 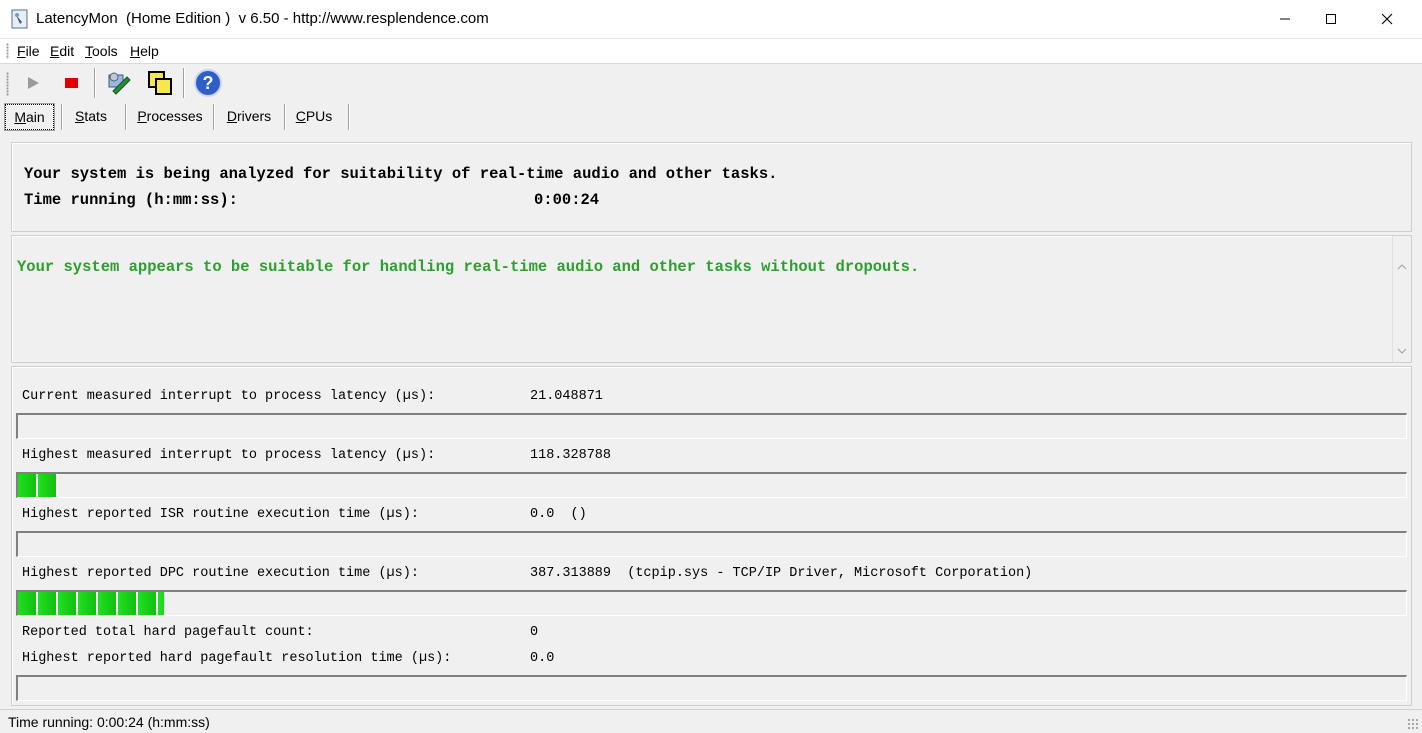 I want to click on minimize-icon, so click(x=1285, y=19).